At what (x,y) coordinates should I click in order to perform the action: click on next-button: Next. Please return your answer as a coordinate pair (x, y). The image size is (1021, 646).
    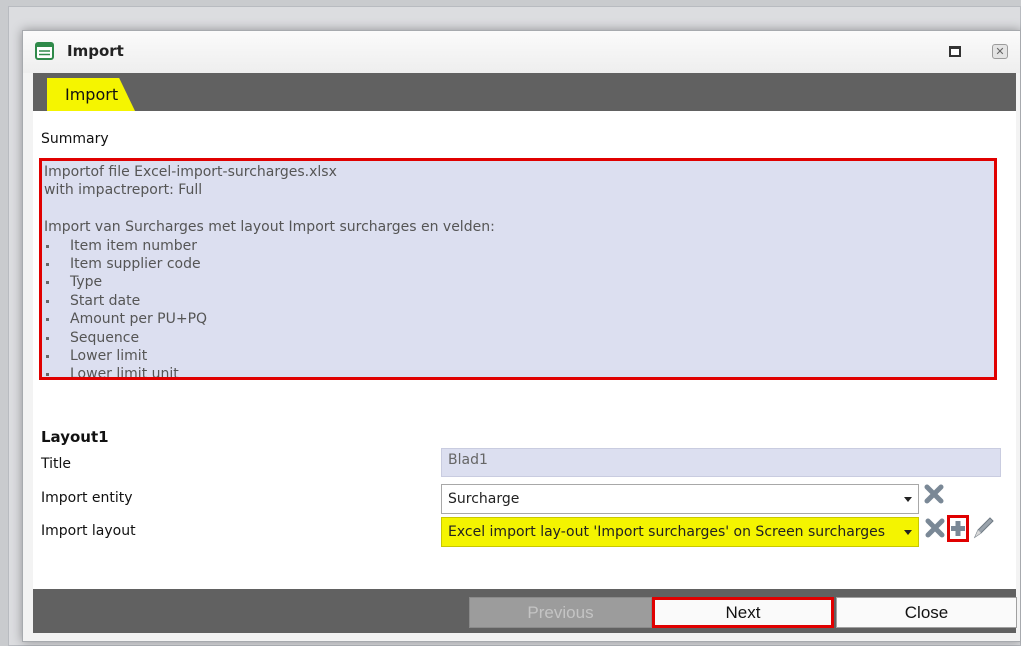
    Looking at the image, I should click on (743, 612).